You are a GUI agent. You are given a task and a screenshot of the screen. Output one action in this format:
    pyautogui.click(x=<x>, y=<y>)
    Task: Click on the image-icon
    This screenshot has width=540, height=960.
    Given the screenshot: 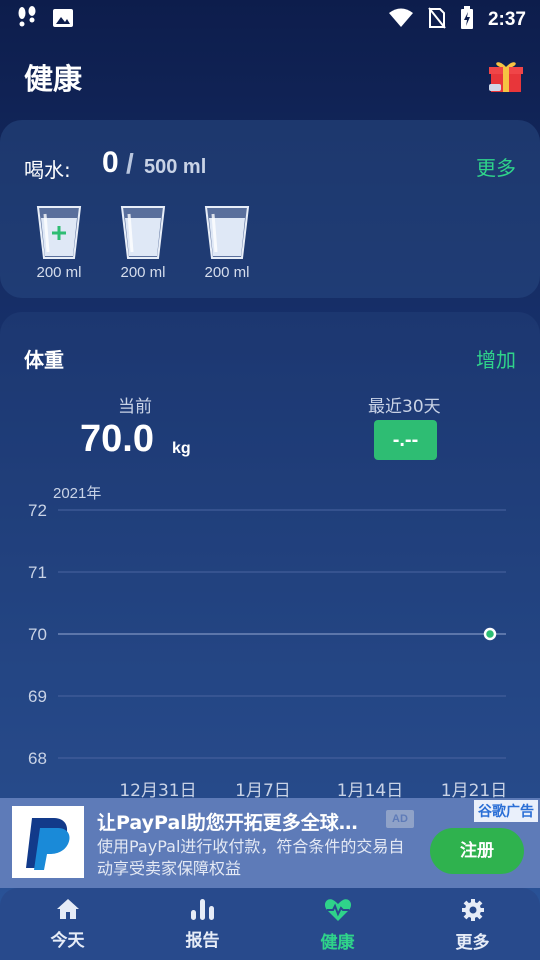 What is the action you would take?
    pyautogui.click(x=63, y=20)
    